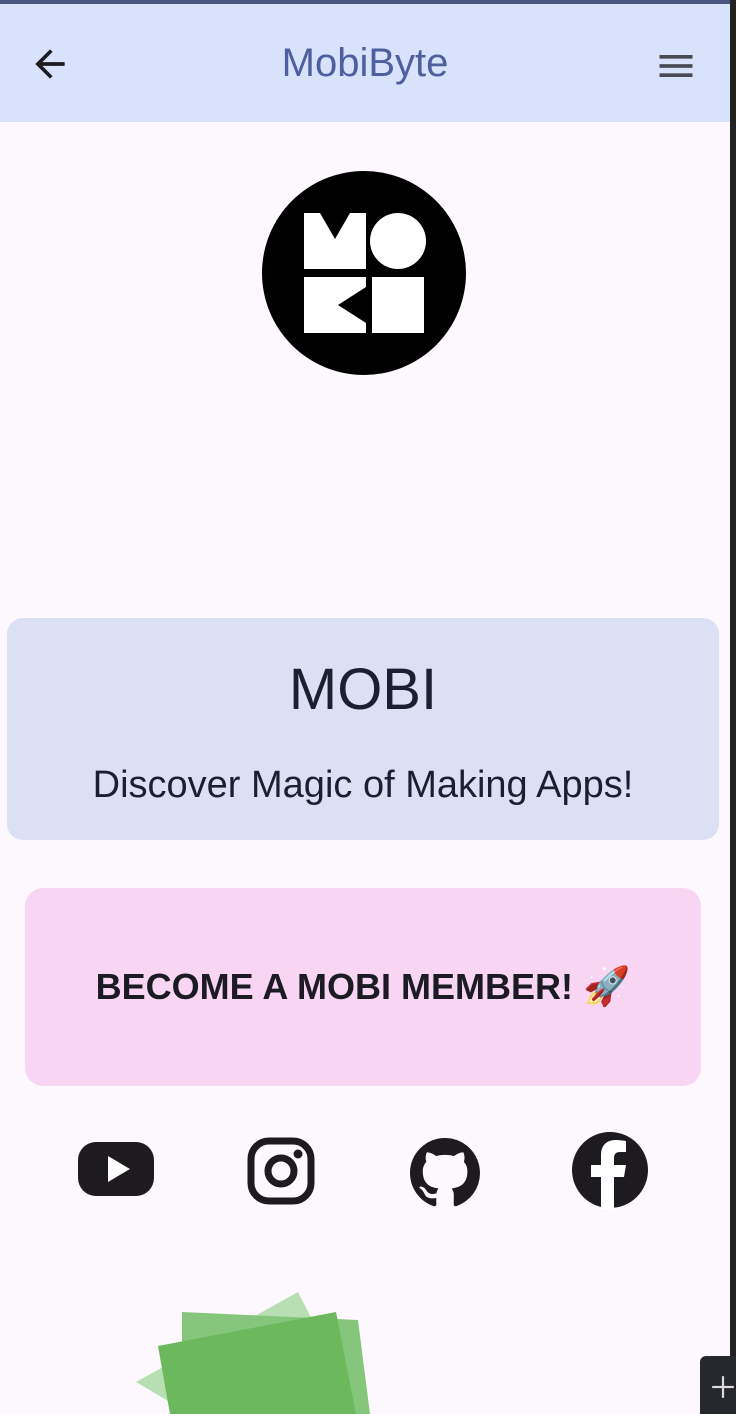 Image resolution: width=736 pixels, height=1414 pixels. What do you see at coordinates (281, 1171) in the screenshot?
I see `instagram-icon` at bounding box center [281, 1171].